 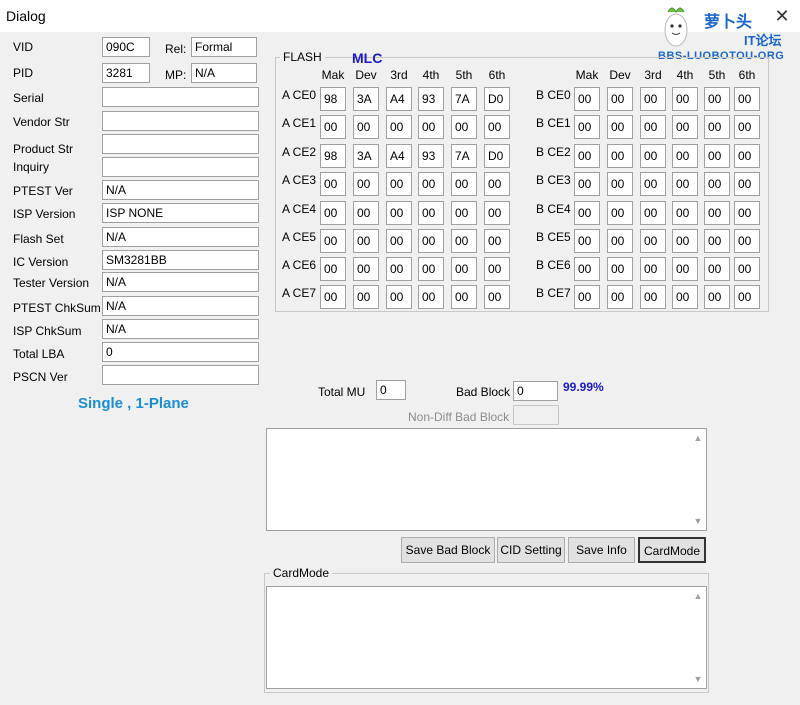 I want to click on cid-setting-button: CID Setting, so click(x=531, y=550).